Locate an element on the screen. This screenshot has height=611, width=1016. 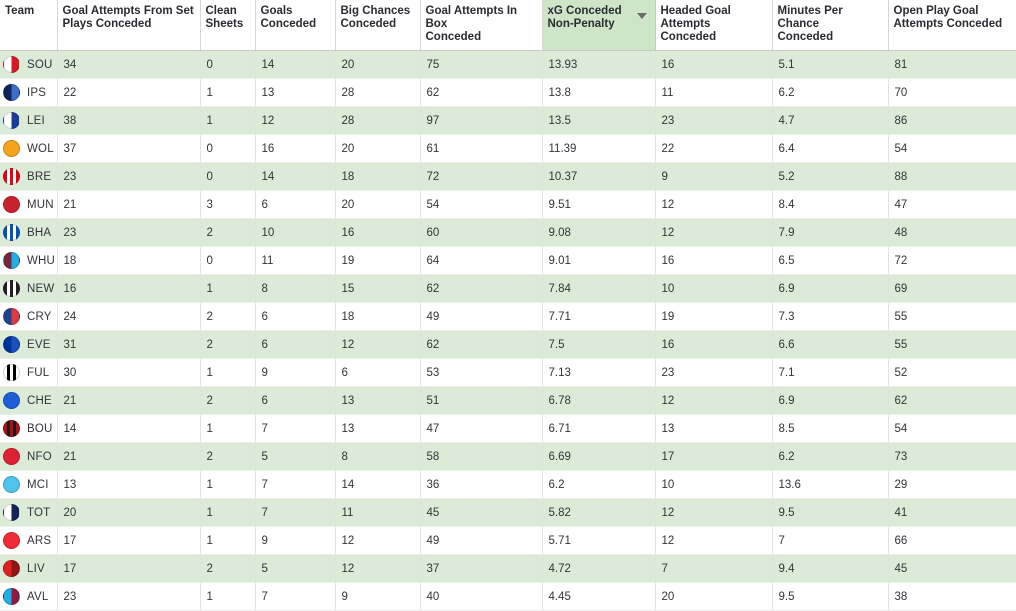
table-row: WHU 18 0 11 19 64 9.01 16 6.5 72 is located at coordinates (508, 260).